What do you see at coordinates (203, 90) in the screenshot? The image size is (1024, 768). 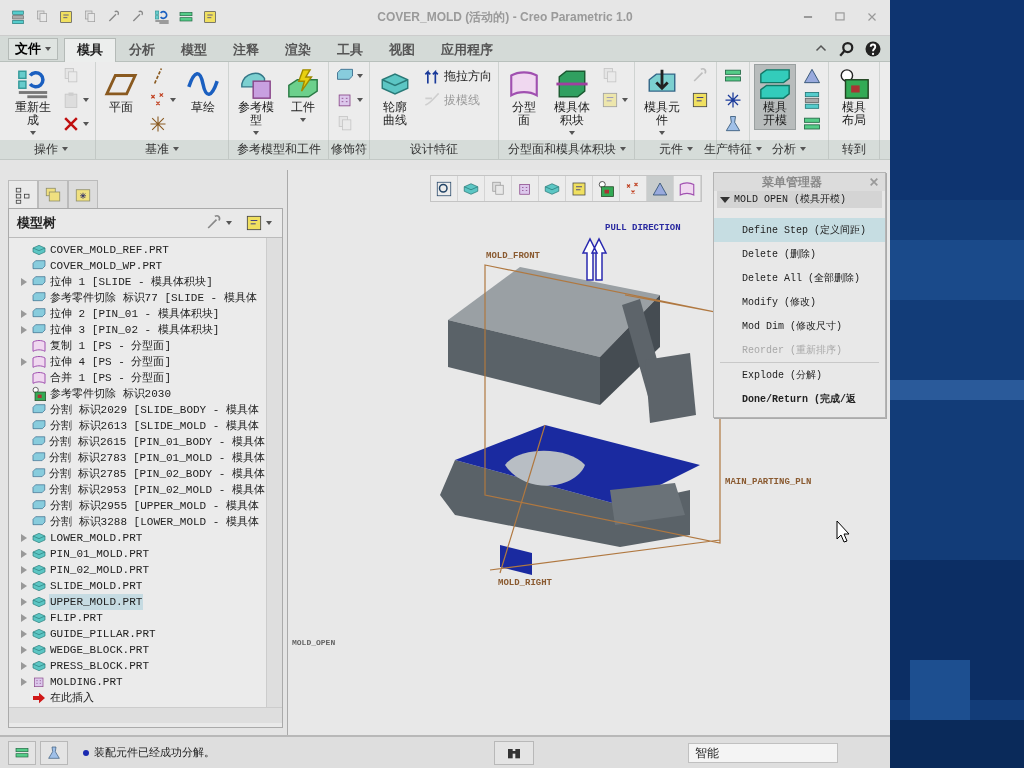 I see `ribbon-button: 草绘` at bounding box center [203, 90].